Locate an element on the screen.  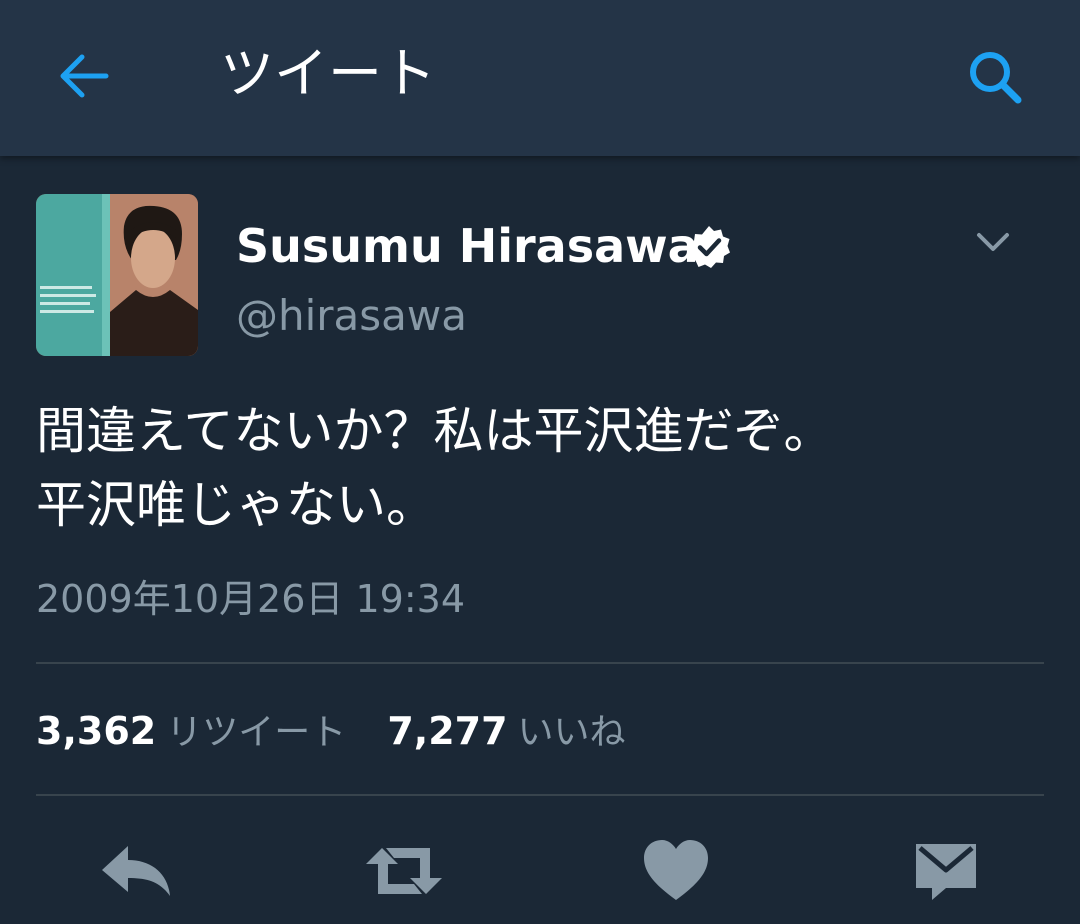
like-count: 7,277 is located at coordinates (447, 731).